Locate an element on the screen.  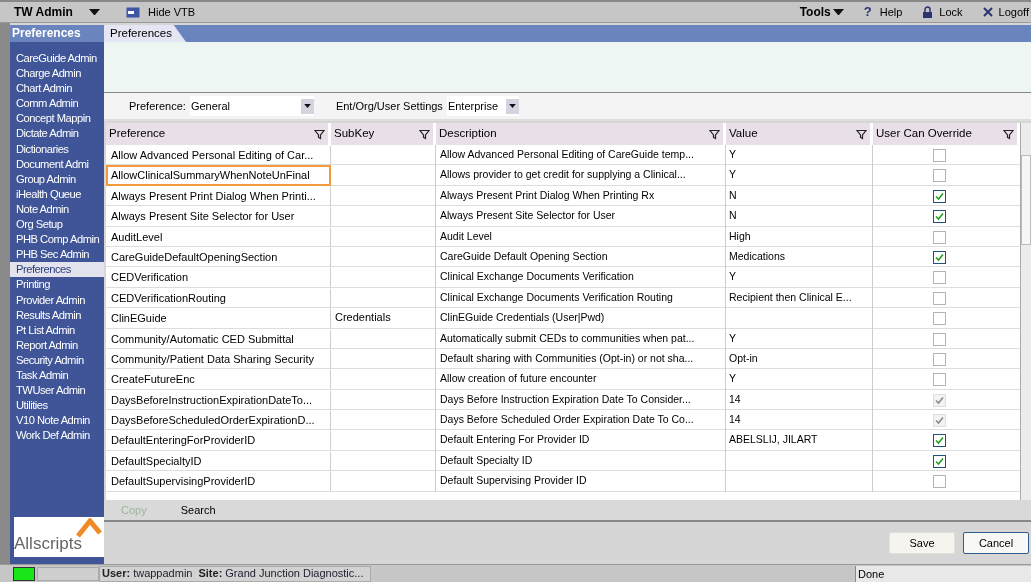
sidebar-item: Note Admin is located at coordinates (57, 209).